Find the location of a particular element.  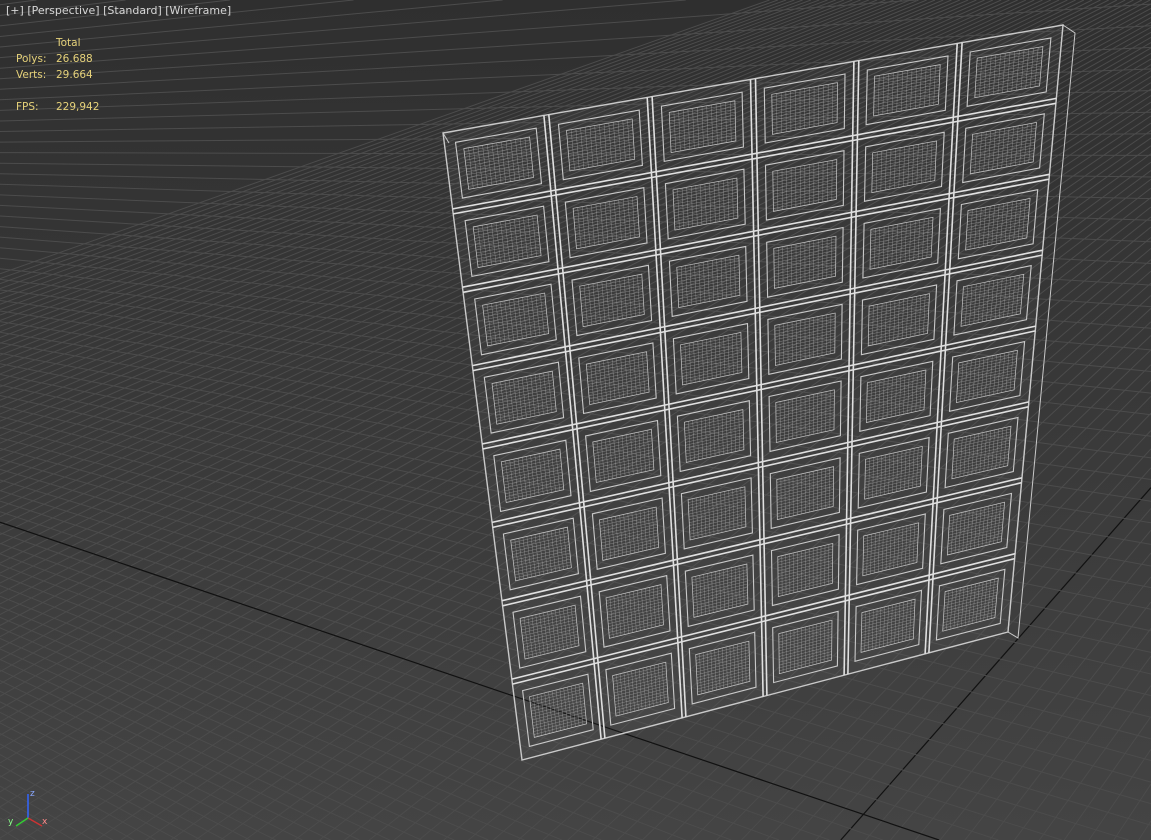

viewport-plus-menu: [+] is located at coordinates (15, 10).